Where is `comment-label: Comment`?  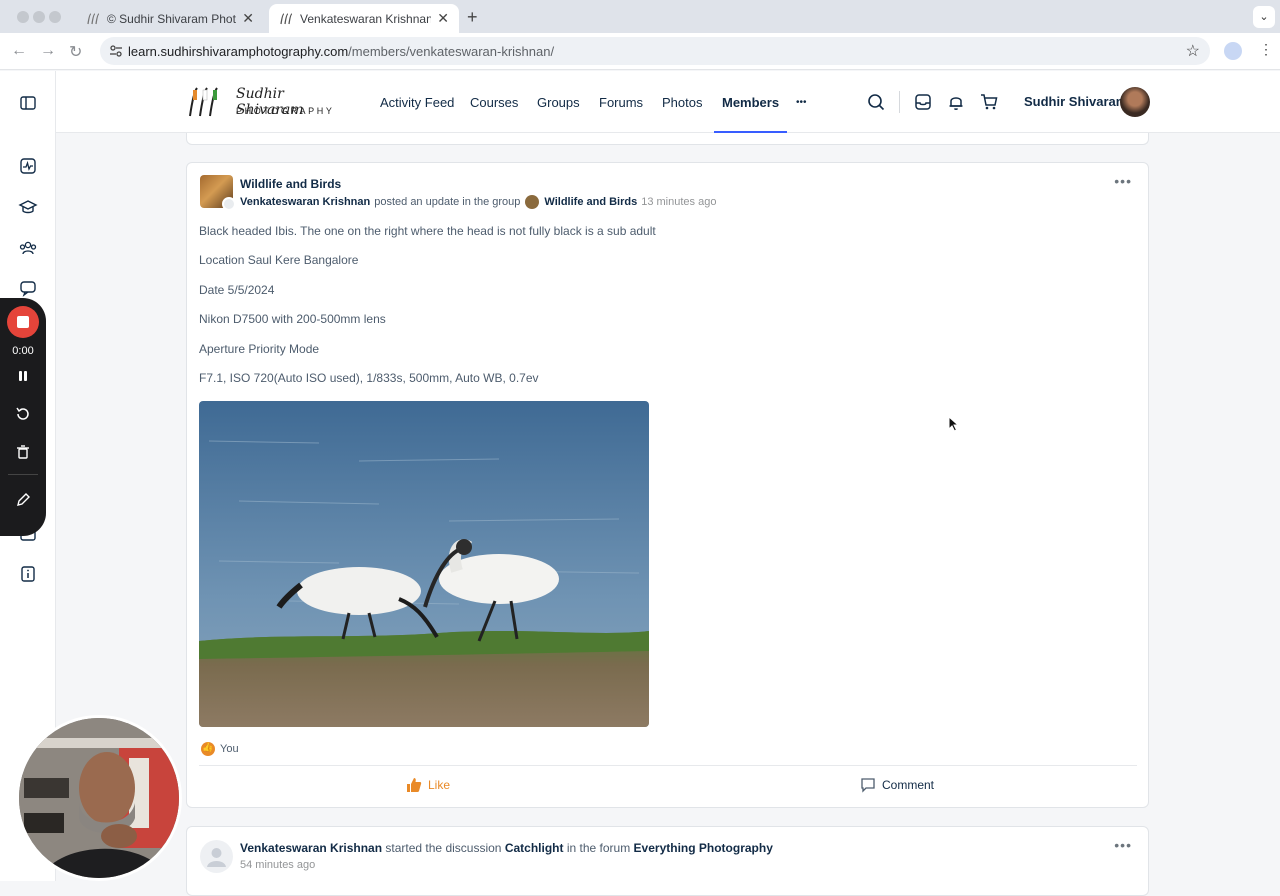 comment-label: Comment is located at coordinates (908, 785).